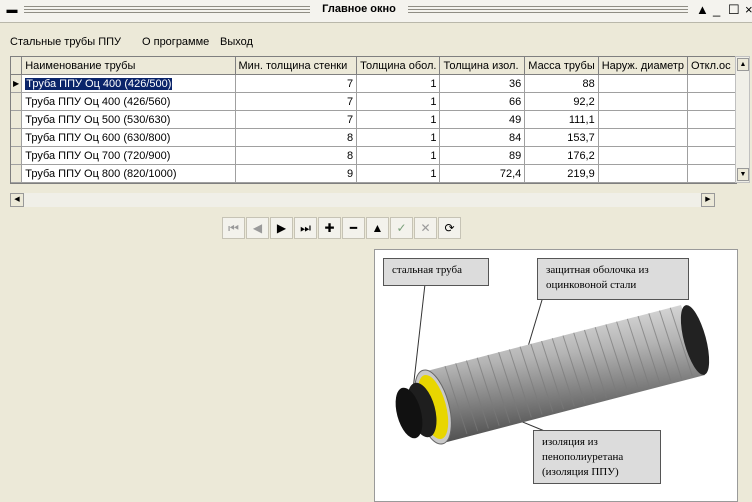 The height and width of the screenshot is (502, 752). Describe the element at coordinates (401, 228) in the screenshot. I see `post-edit-button: ✓` at that location.